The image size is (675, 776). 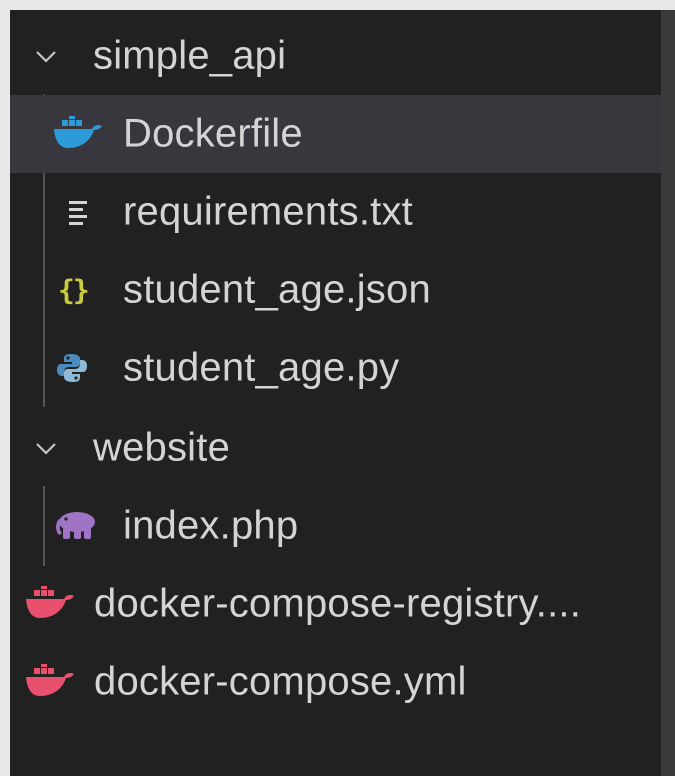 I want to click on file-label: student_age.json, so click(x=277, y=289).